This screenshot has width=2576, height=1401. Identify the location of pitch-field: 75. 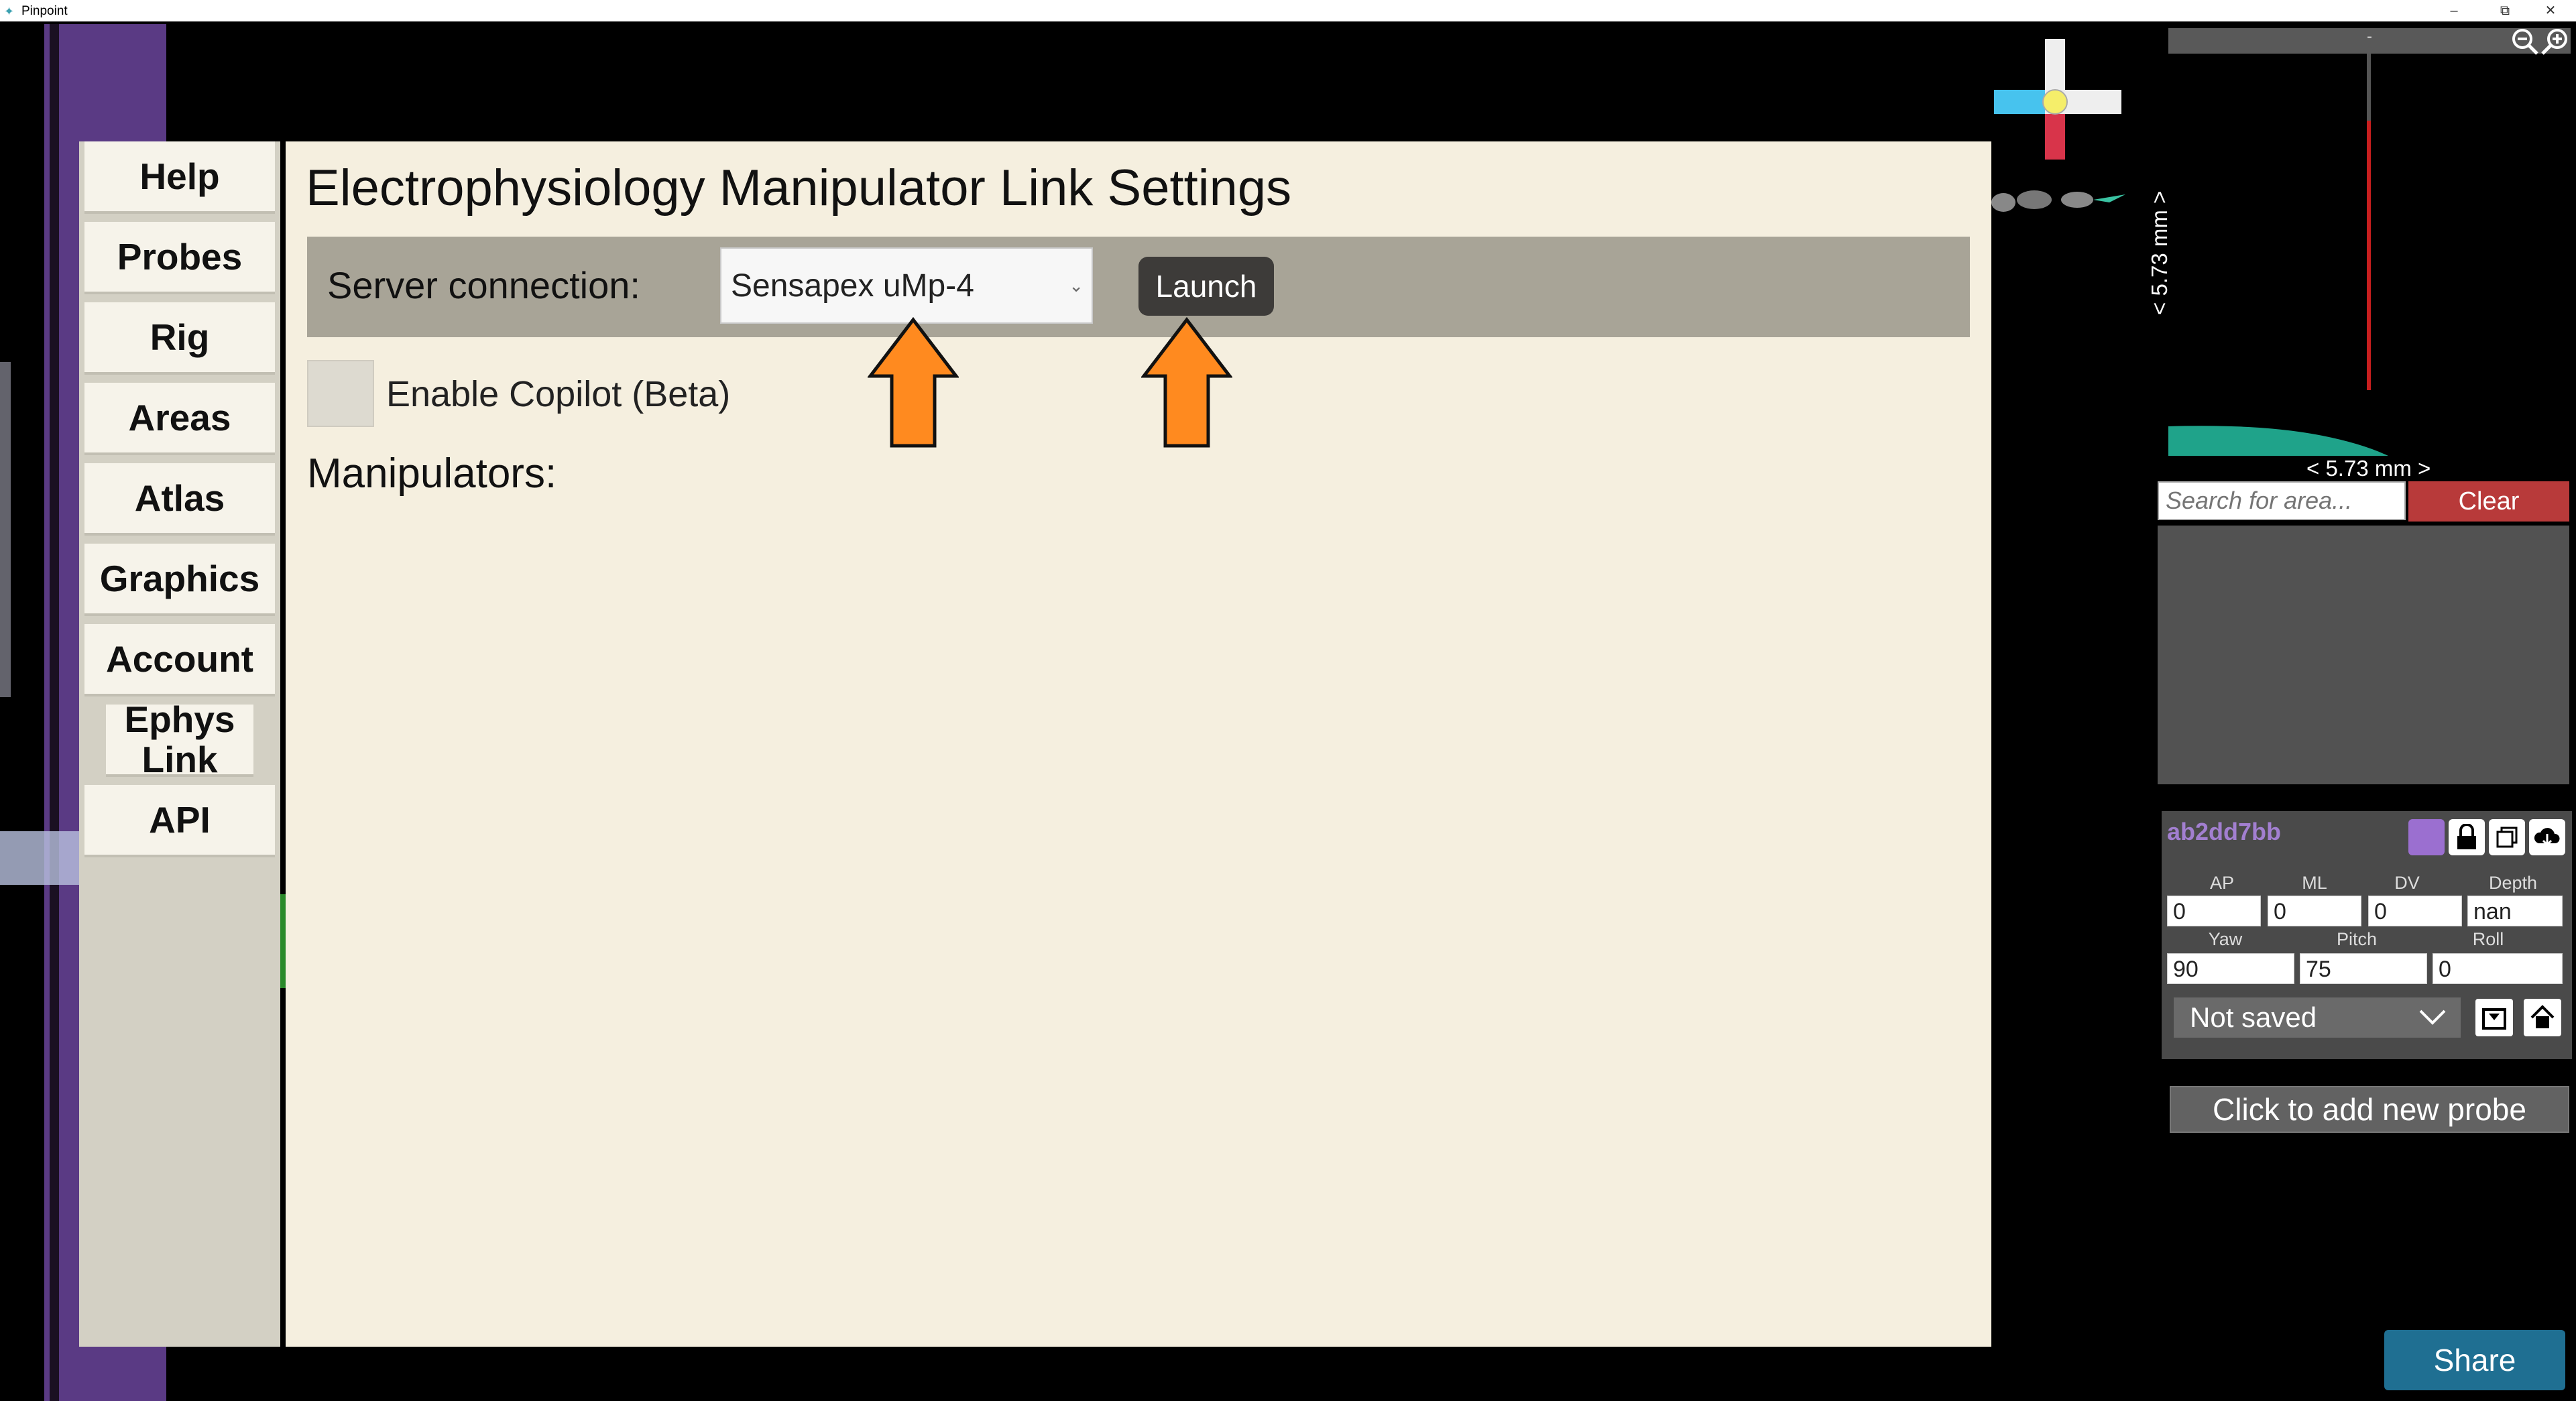
(2363, 969).